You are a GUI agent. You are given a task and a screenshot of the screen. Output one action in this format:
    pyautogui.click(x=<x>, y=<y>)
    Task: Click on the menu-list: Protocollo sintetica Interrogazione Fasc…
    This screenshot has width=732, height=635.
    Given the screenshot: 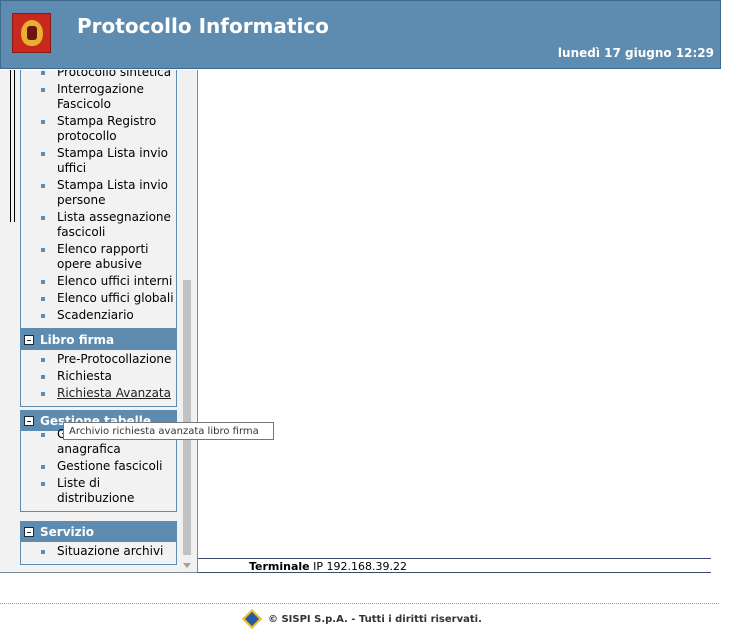 What is the action you would take?
    pyautogui.click(x=98, y=199)
    